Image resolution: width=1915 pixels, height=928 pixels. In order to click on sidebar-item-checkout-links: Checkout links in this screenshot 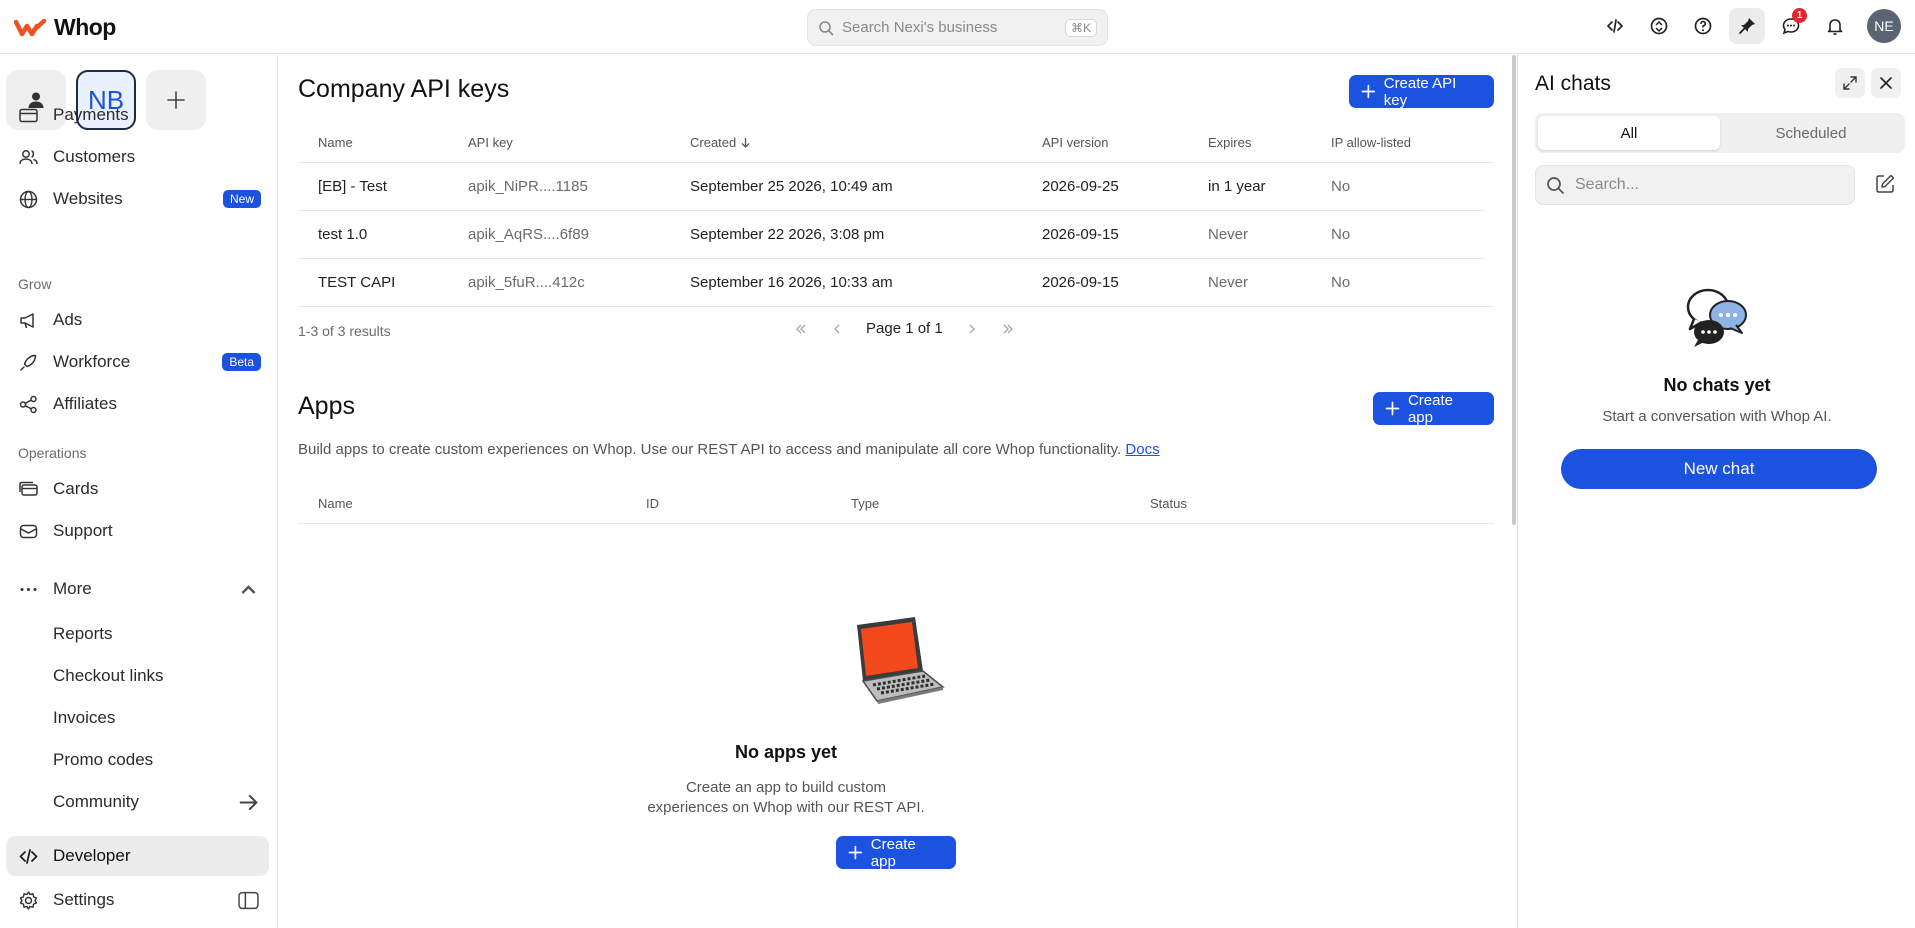, I will do `click(137, 676)`.